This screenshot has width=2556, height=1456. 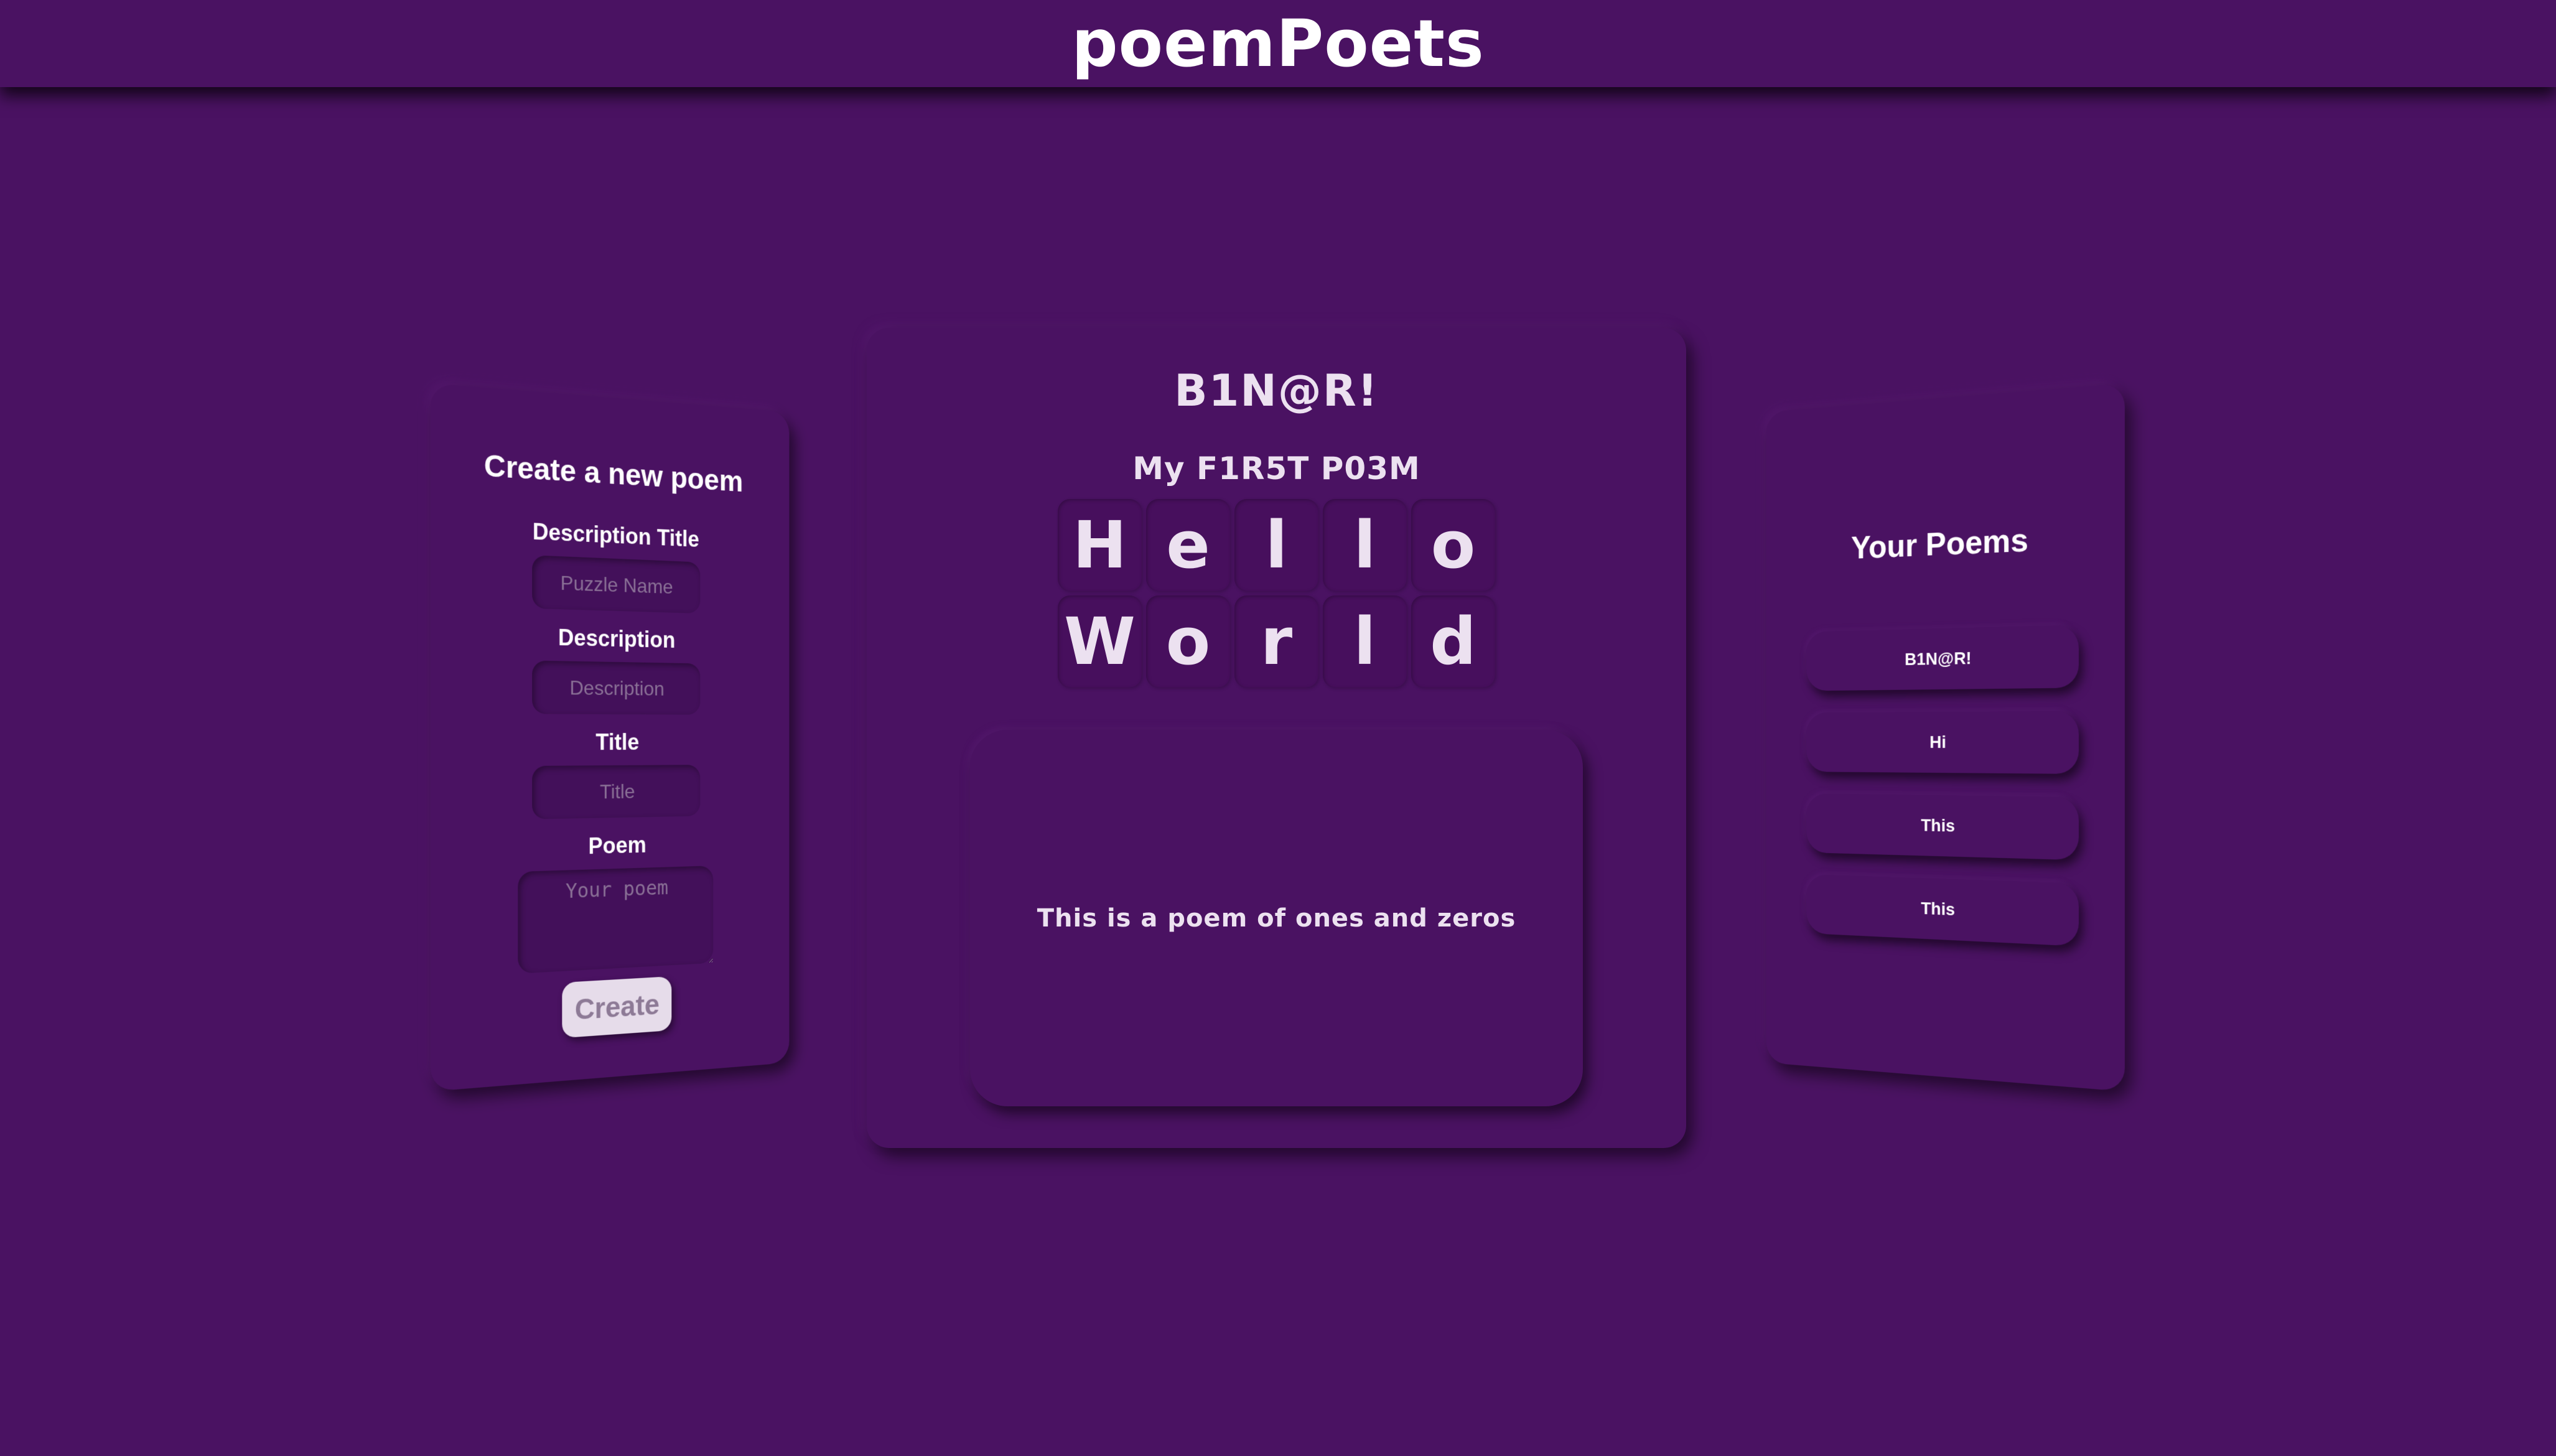 What do you see at coordinates (1276, 593) in the screenshot?
I see `letter-tile-grid: H e l l o W o r l d` at bounding box center [1276, 593].